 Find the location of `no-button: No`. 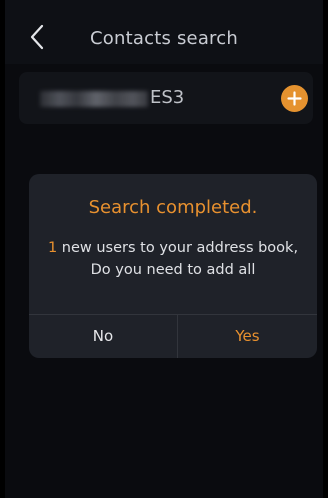

no-button: No is located at coordinates (103, 336).